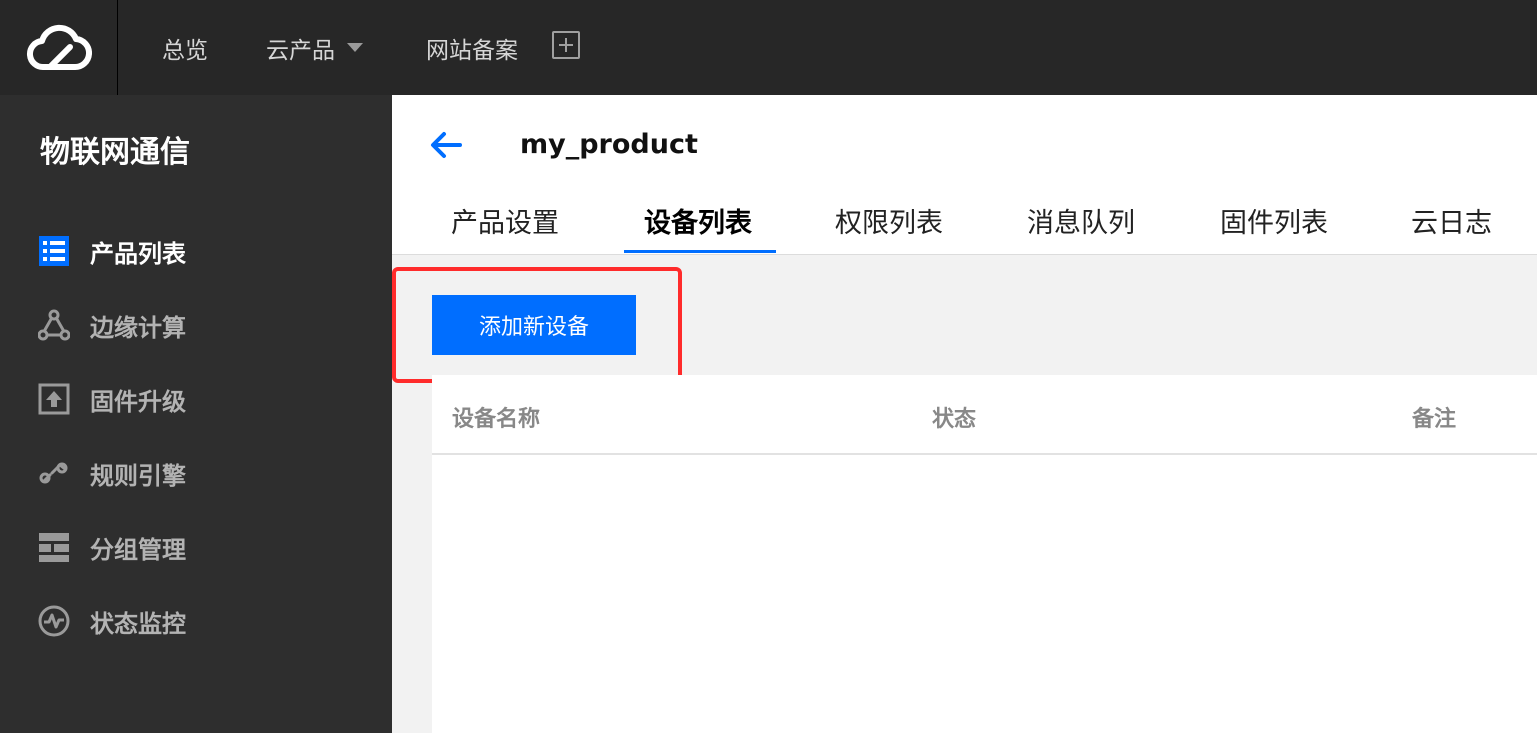 The width and height of the screenshot is (1537, 733). I want to click on tab-label: 消息队列, so click(1081, 223).